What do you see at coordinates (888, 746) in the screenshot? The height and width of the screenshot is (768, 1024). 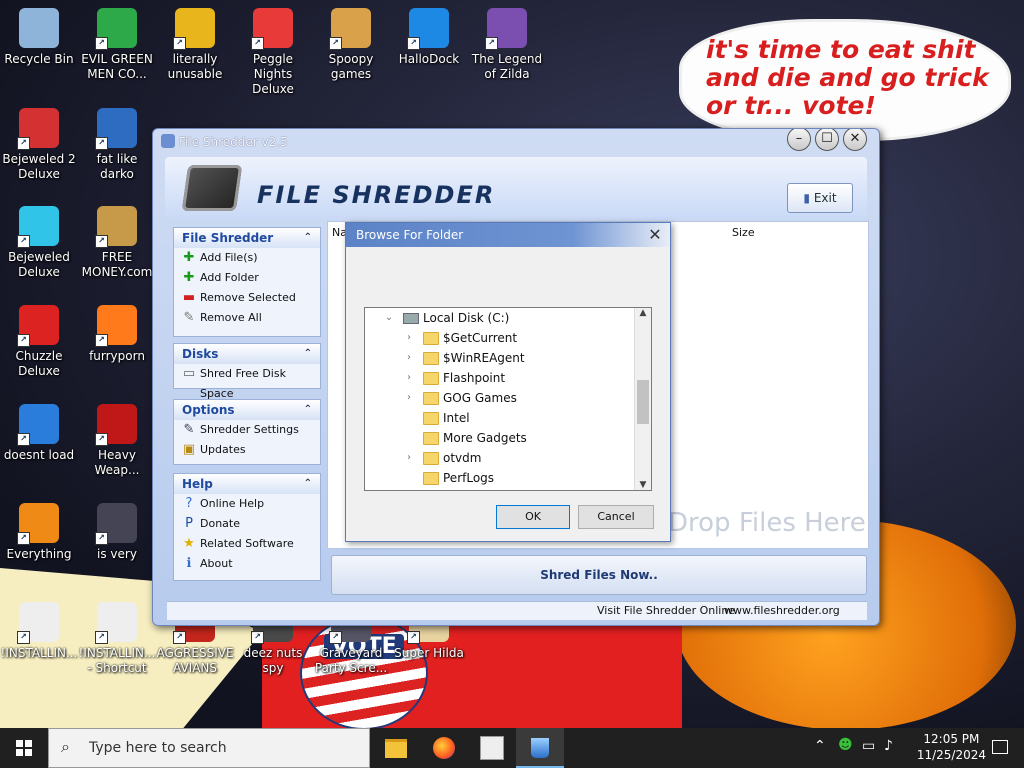 I see `volume-icon: ♪` at bounding box center [888, 746].